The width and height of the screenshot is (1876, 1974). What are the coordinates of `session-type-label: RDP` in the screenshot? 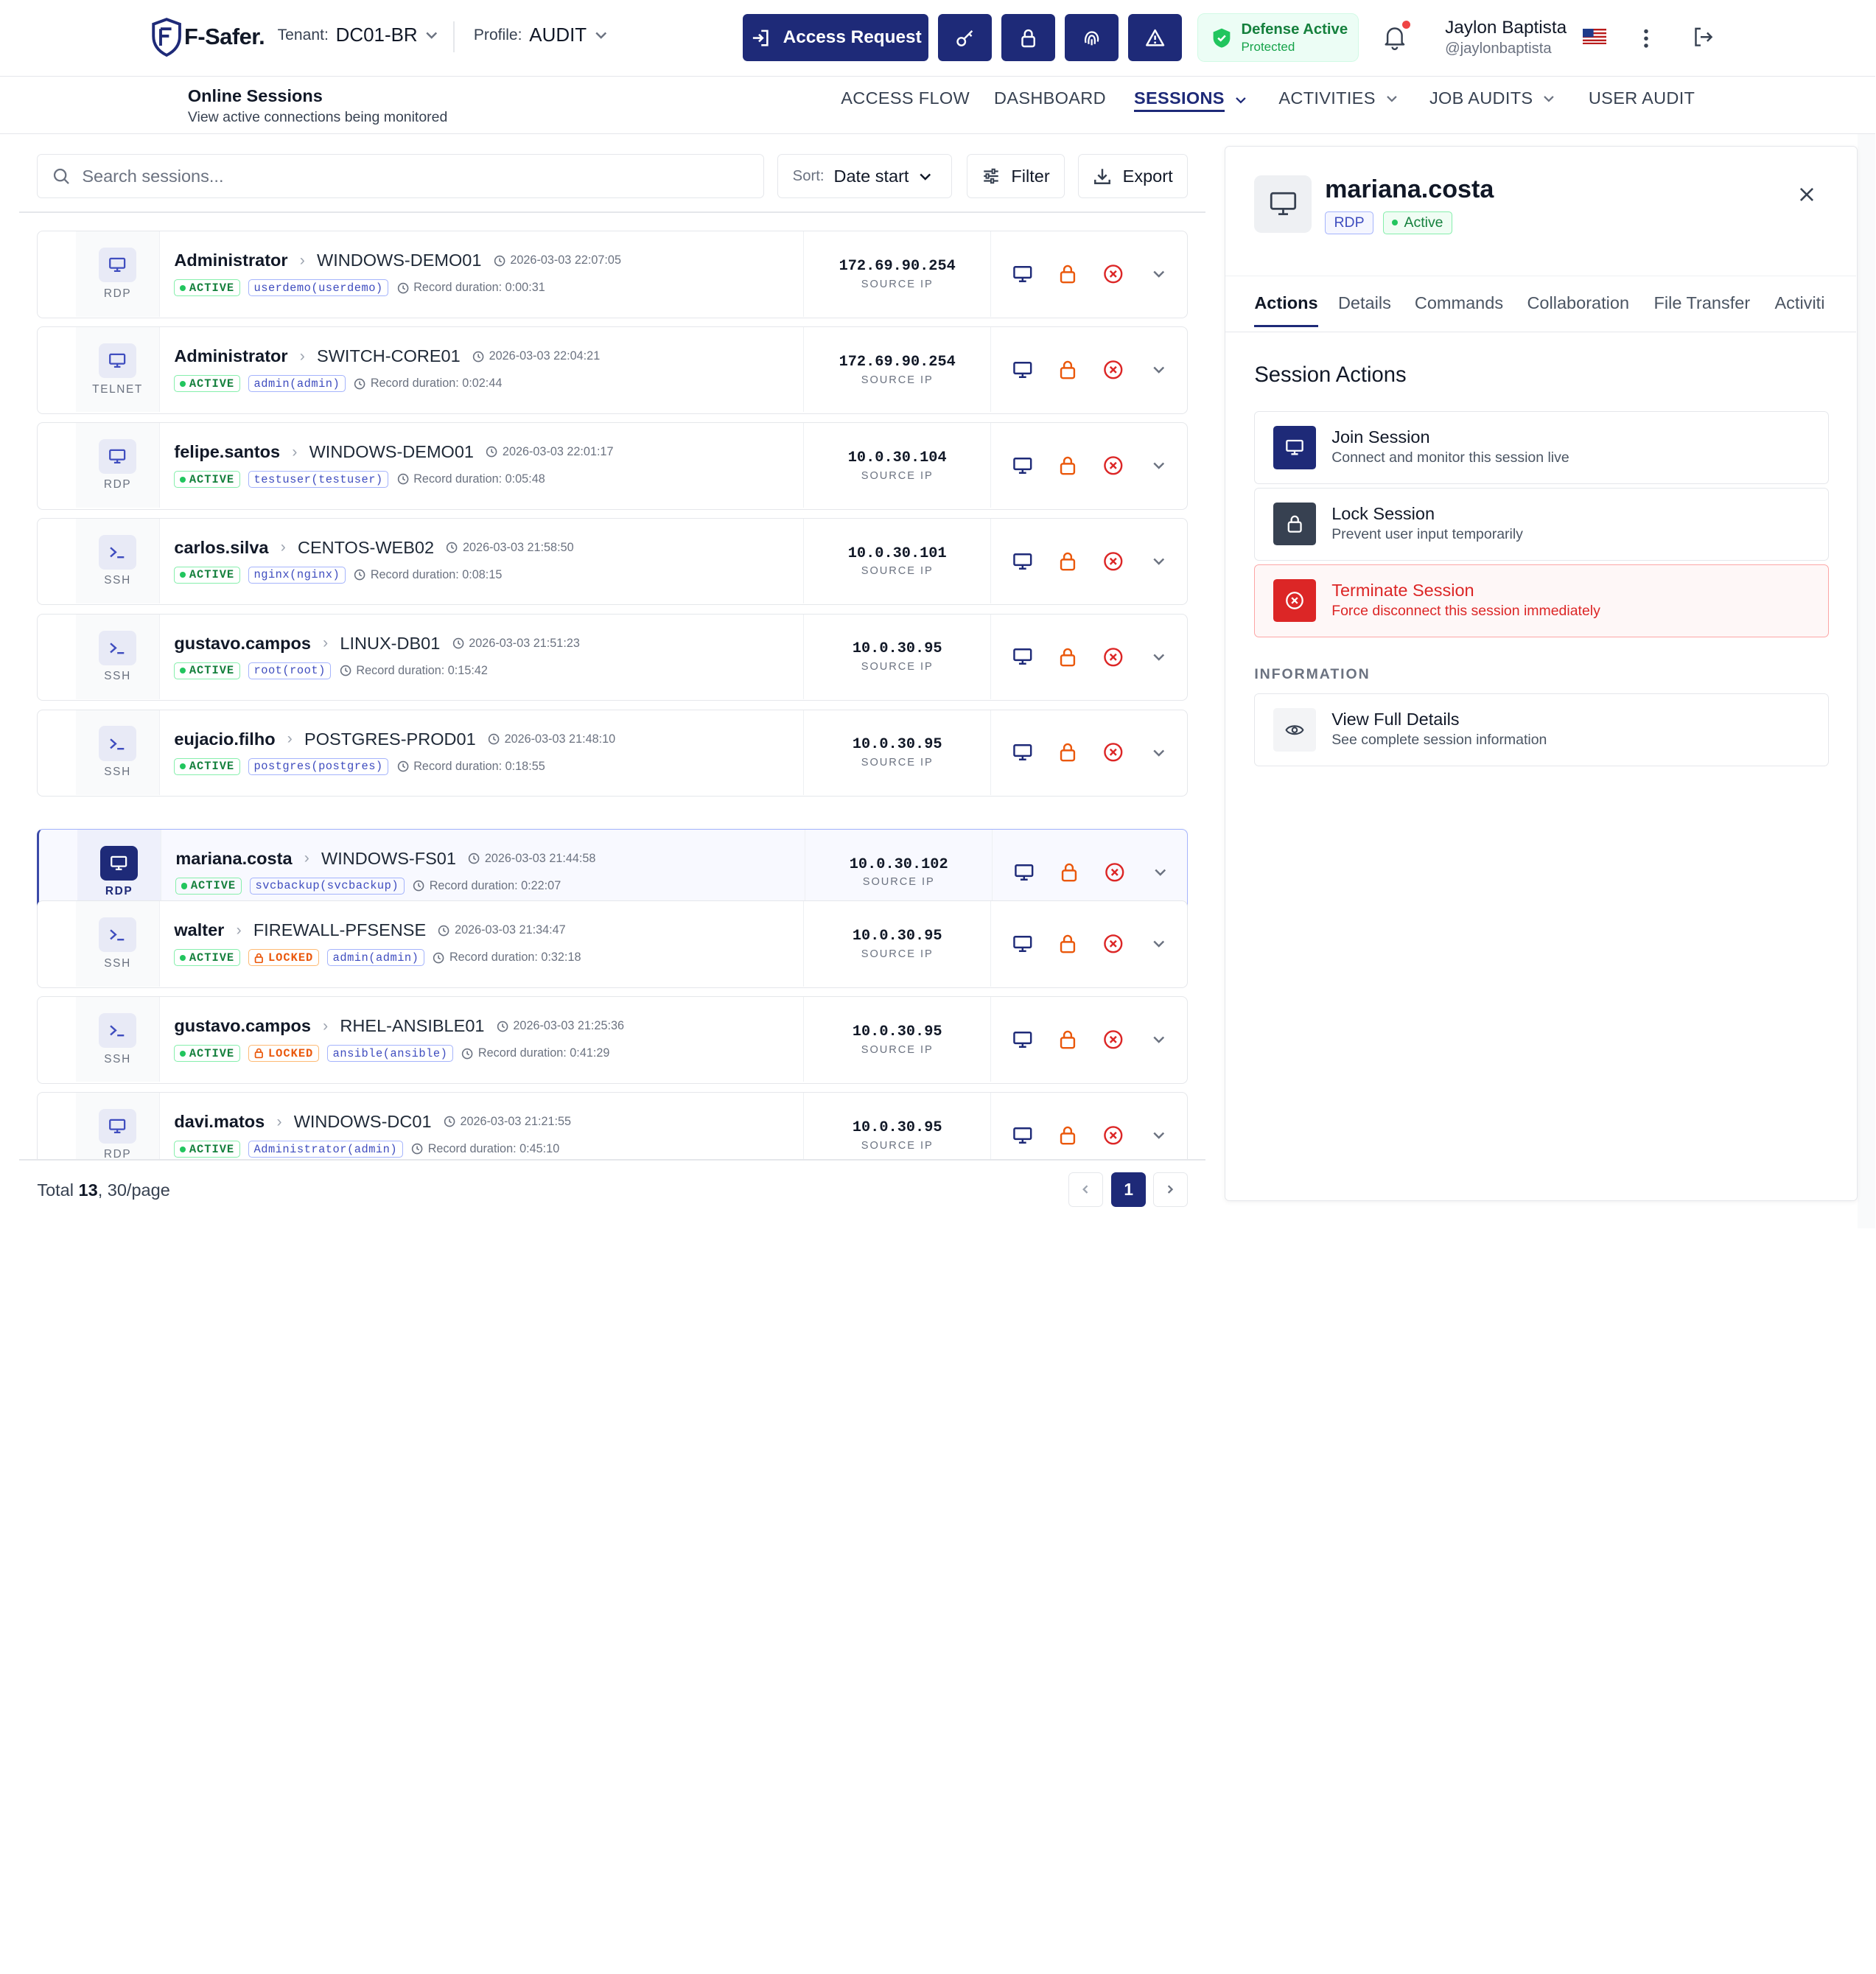 It's located at (117, 484).